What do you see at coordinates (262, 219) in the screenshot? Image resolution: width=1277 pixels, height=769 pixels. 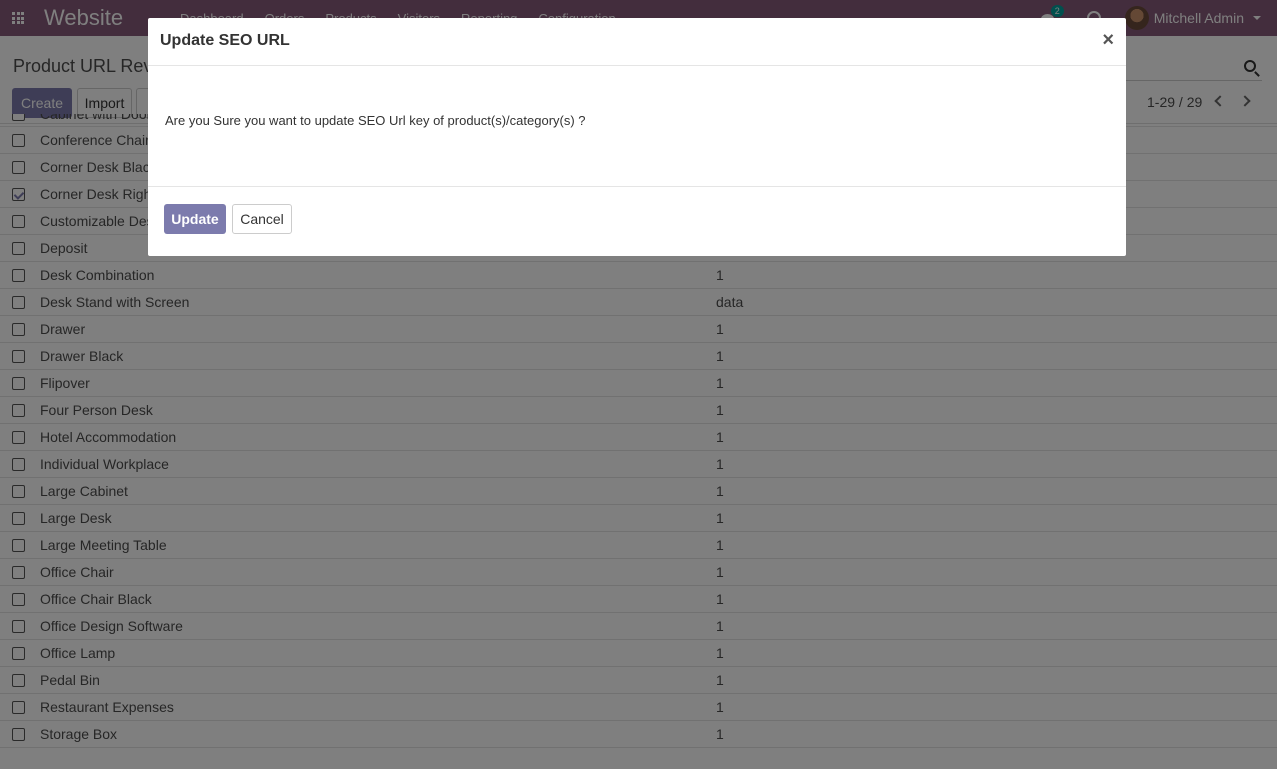 I see `cancel-button: Cancel` at bounding box center [262, 219].